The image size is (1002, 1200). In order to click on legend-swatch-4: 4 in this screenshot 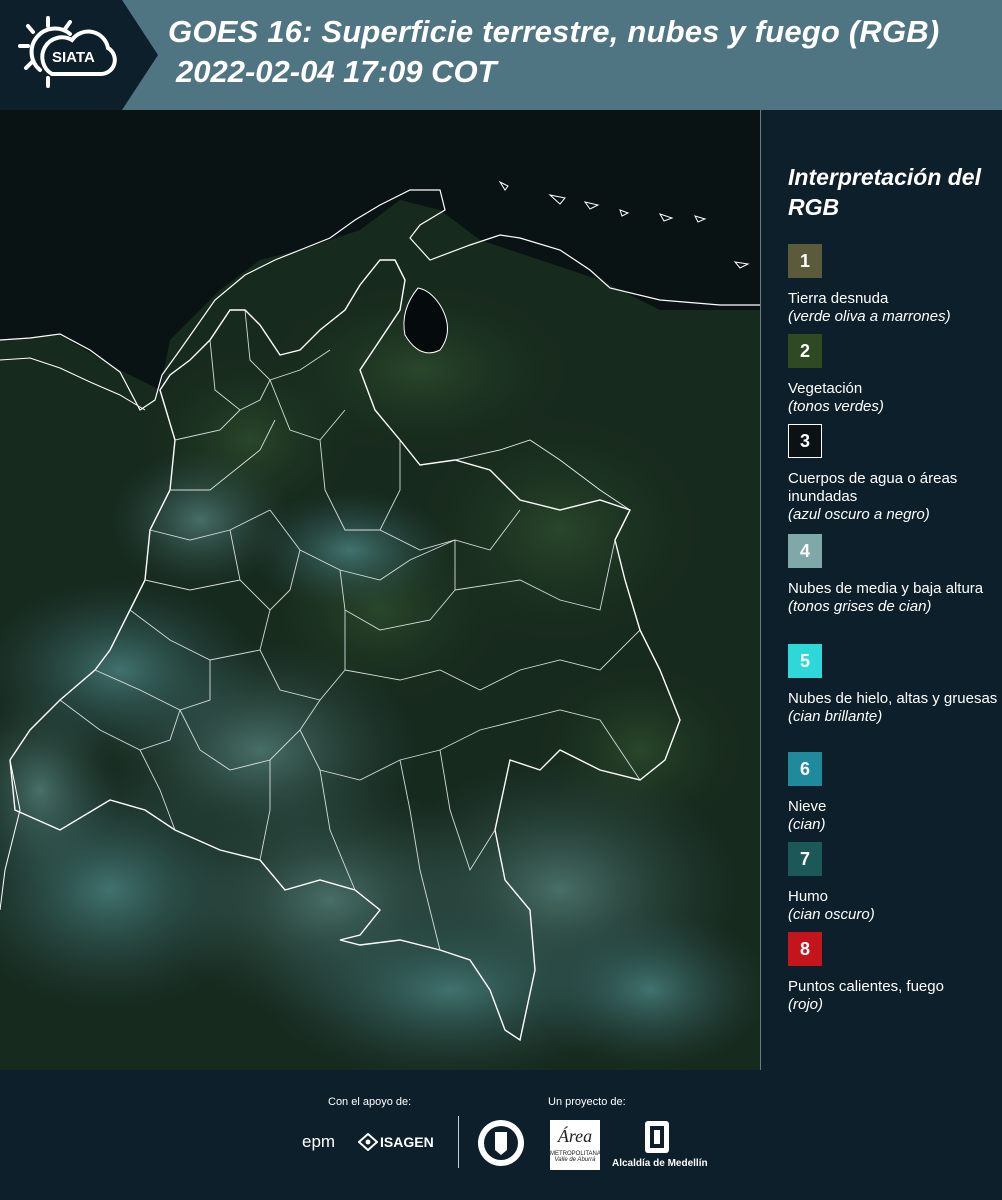, I will do `click(805, 551)`.